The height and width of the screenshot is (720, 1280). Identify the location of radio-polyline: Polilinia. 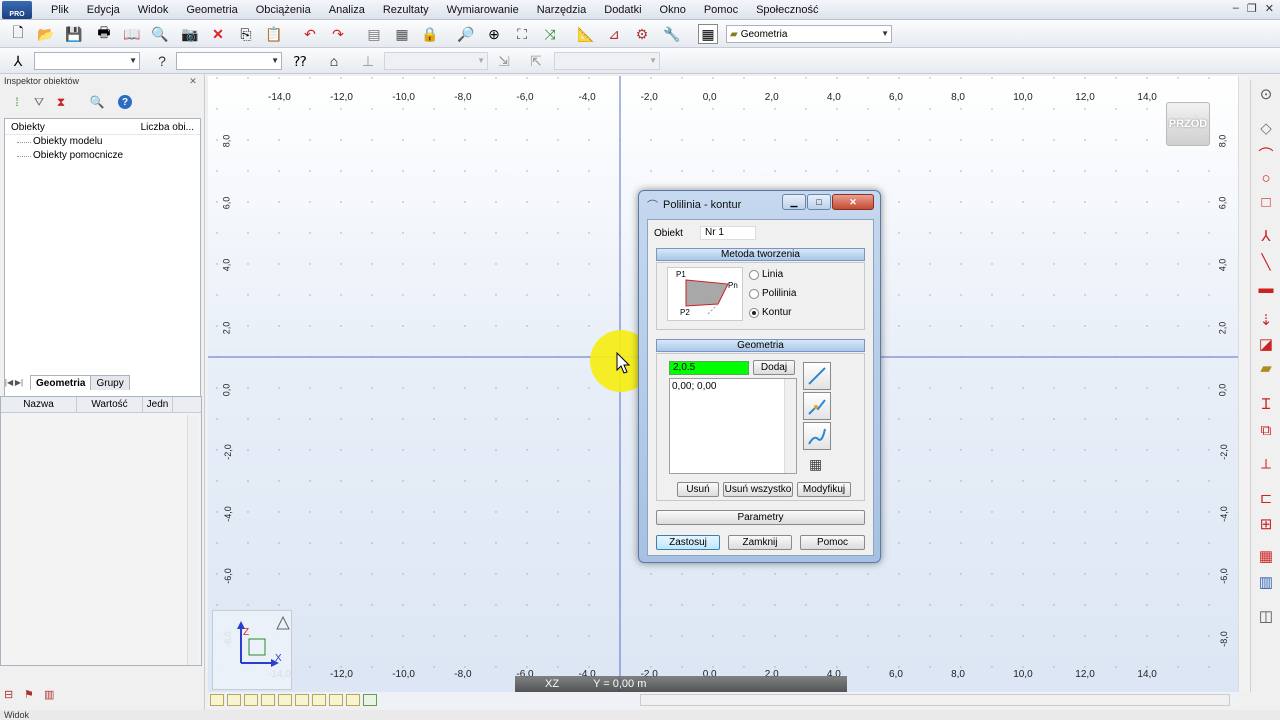
(772, 293).